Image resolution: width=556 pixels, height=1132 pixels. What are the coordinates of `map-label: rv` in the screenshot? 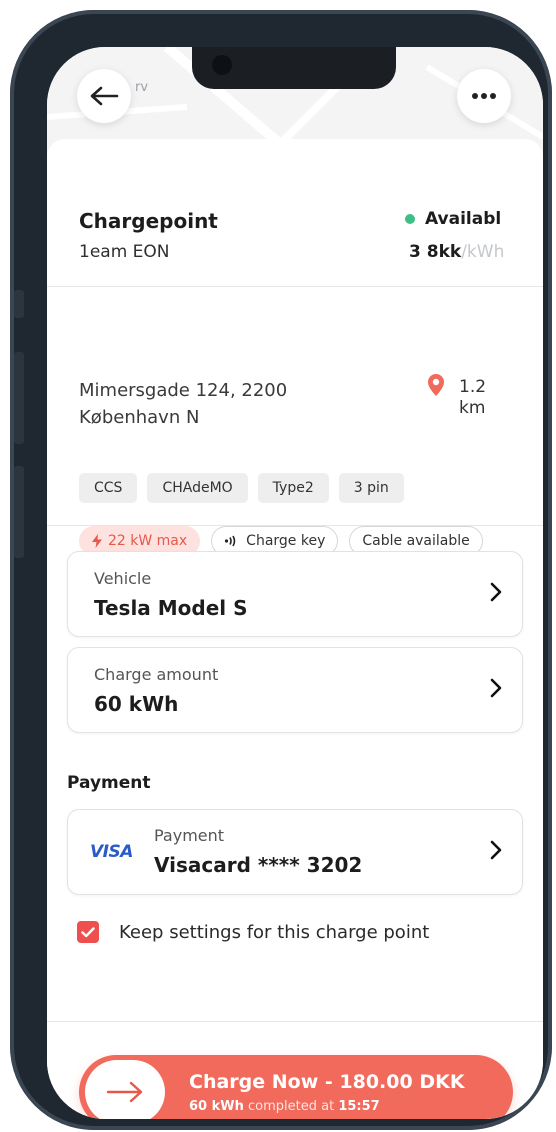 It's located at (142, 87).